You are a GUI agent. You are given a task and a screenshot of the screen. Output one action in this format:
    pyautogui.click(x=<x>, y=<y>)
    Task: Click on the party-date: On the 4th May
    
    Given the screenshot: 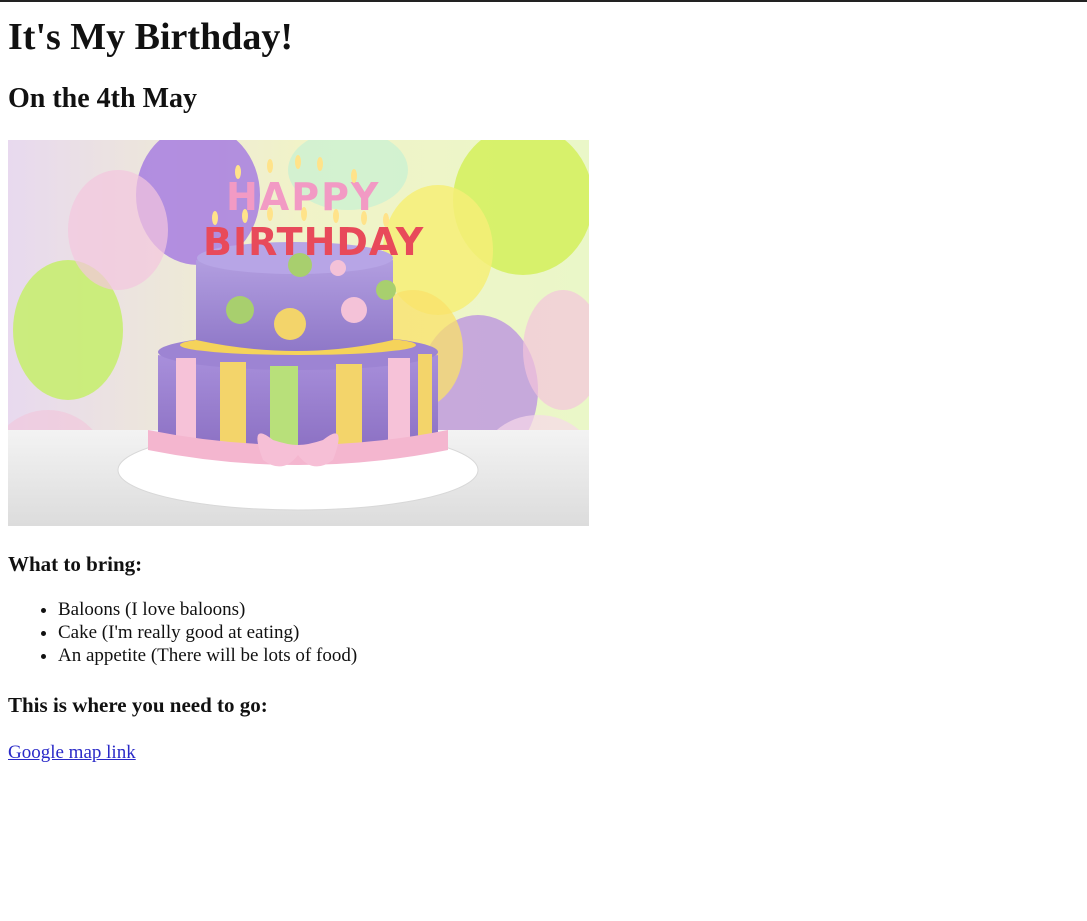 What is the action you would take?
    pyautogui.click(x=102, y=98)
    